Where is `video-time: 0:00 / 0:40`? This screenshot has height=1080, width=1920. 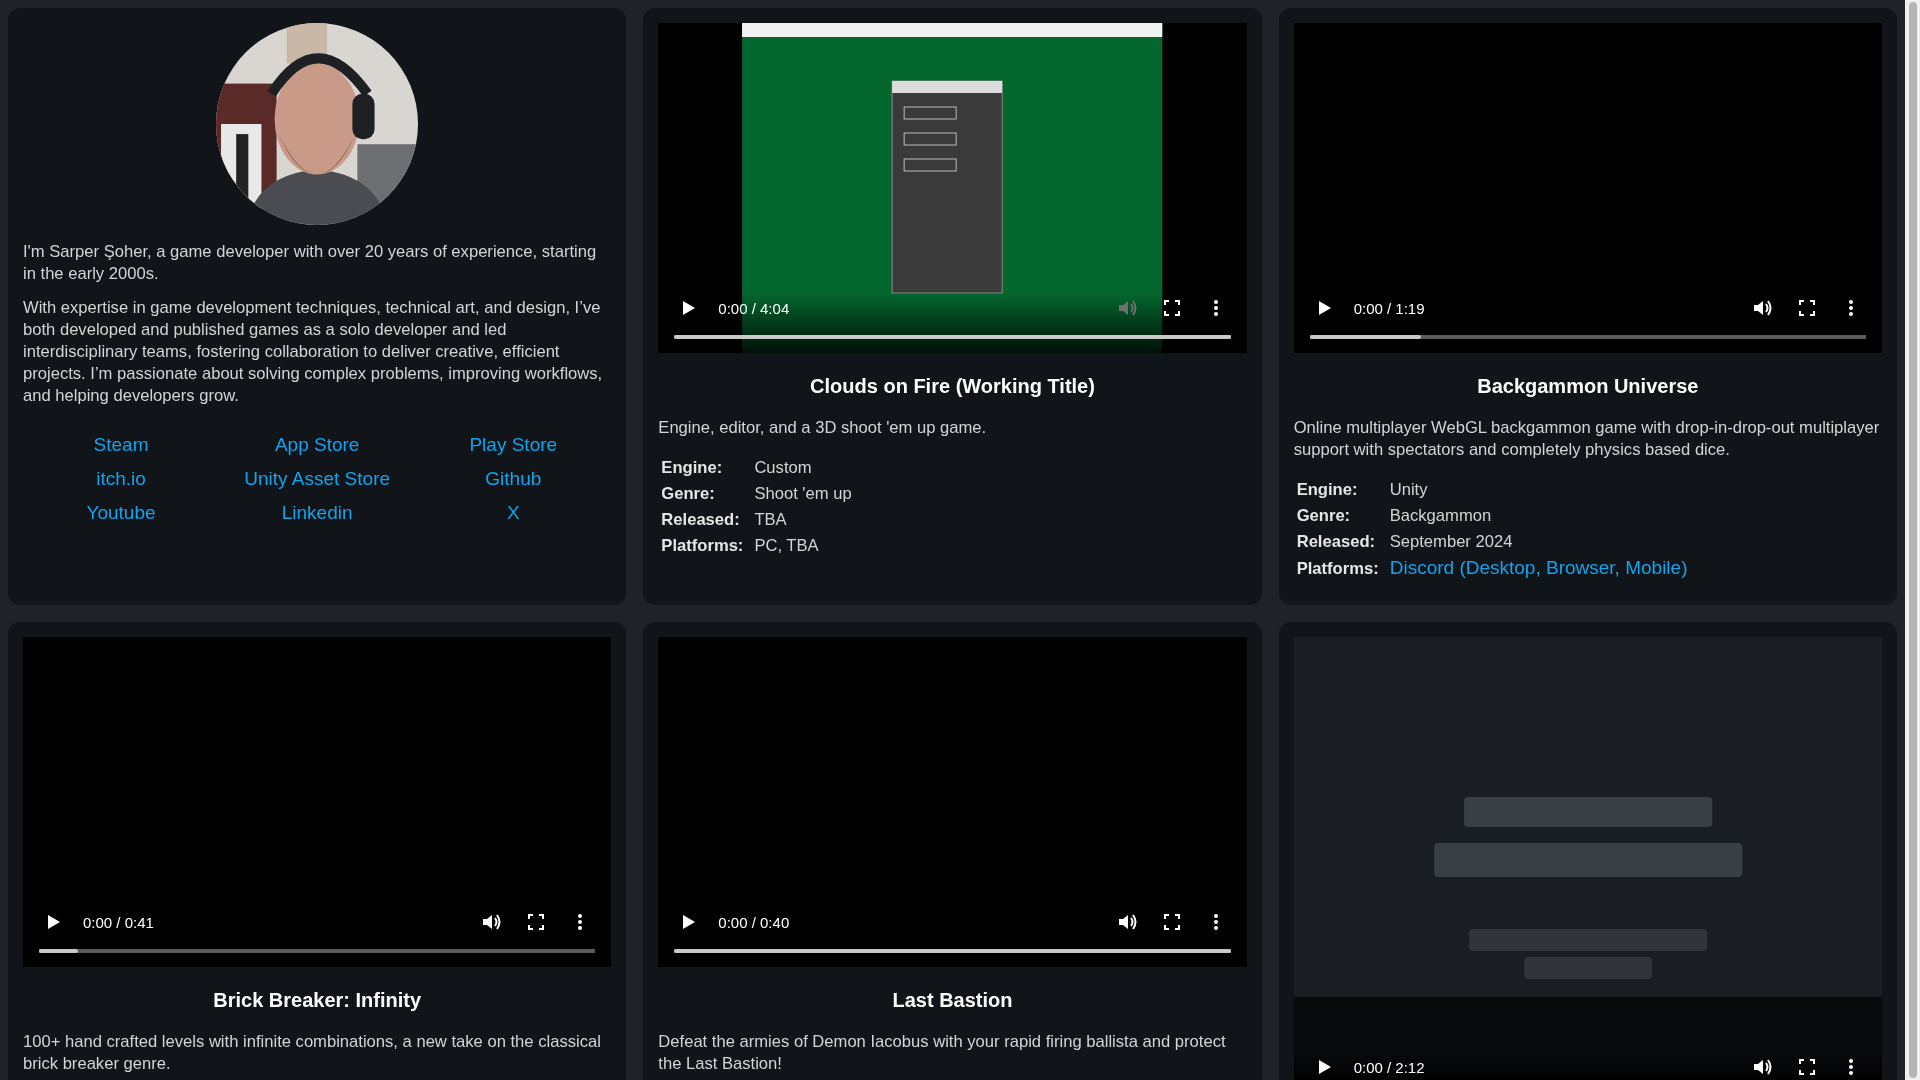 video-time: 0:00 / 0:40 is located at coordinates (754, 922).